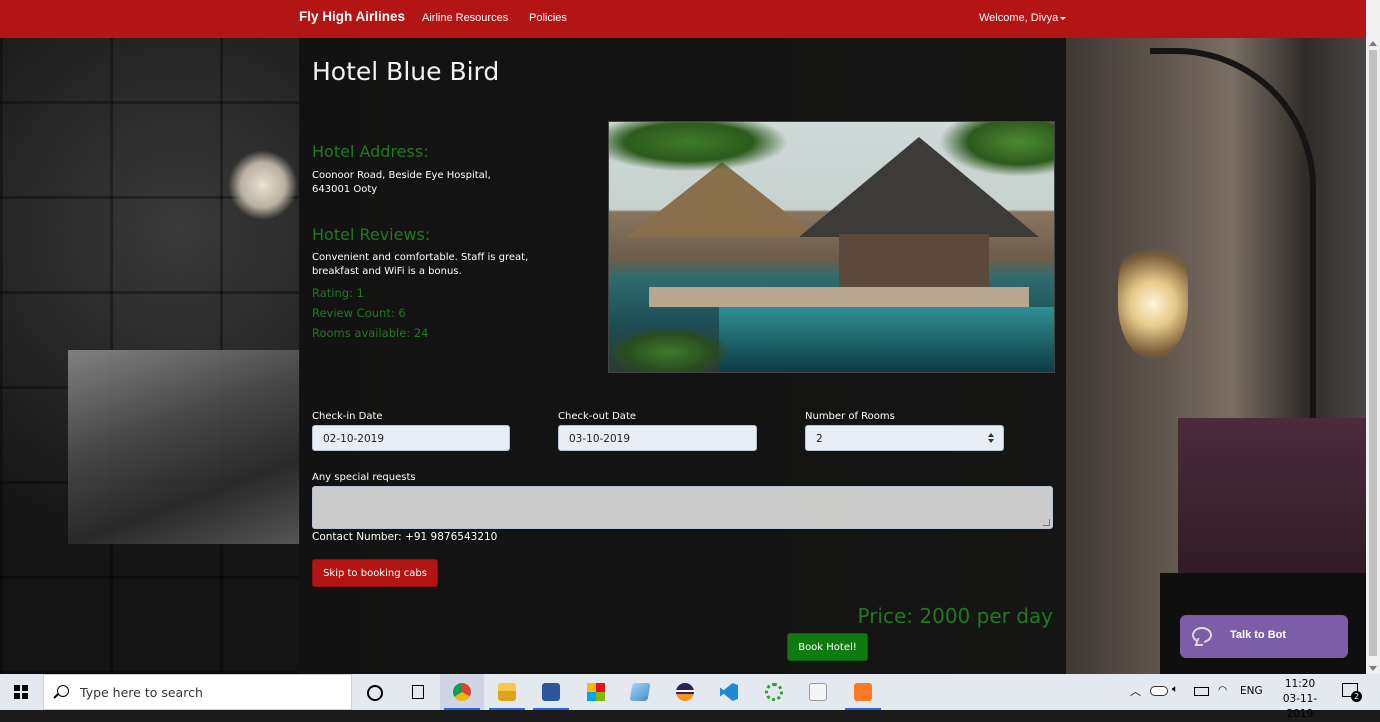 The height and width of the screenshot is (722, 1380). Describe the element at coordinates (507, 692) in the screenshot. I see `file-explorer-icon` at that location.